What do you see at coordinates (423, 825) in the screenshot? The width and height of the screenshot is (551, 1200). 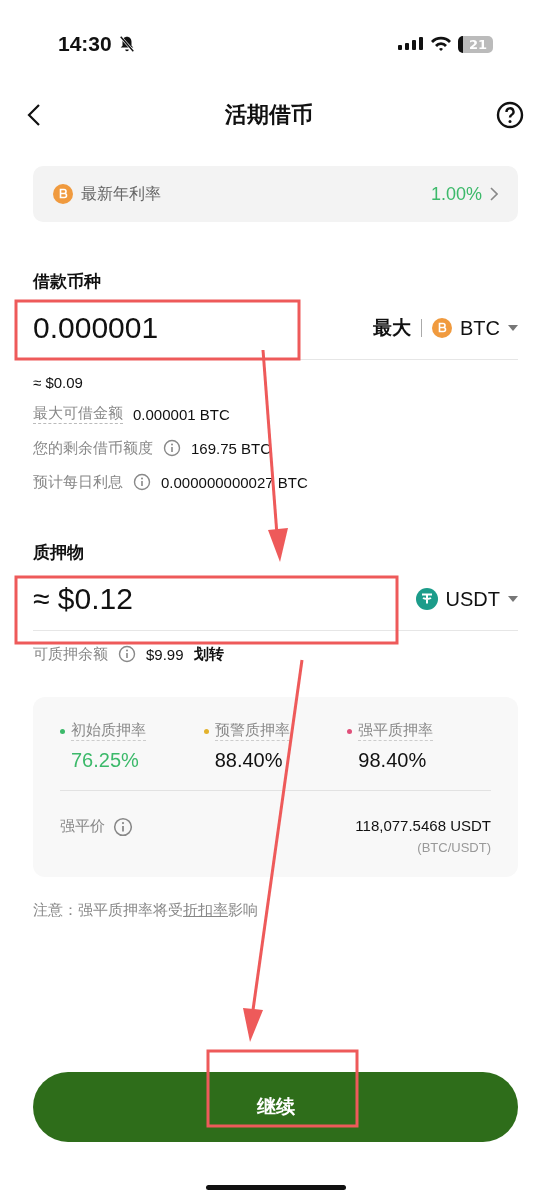 I see `liquidation-price: 118,077.5468 USDT` at bounding box center [423, 825].